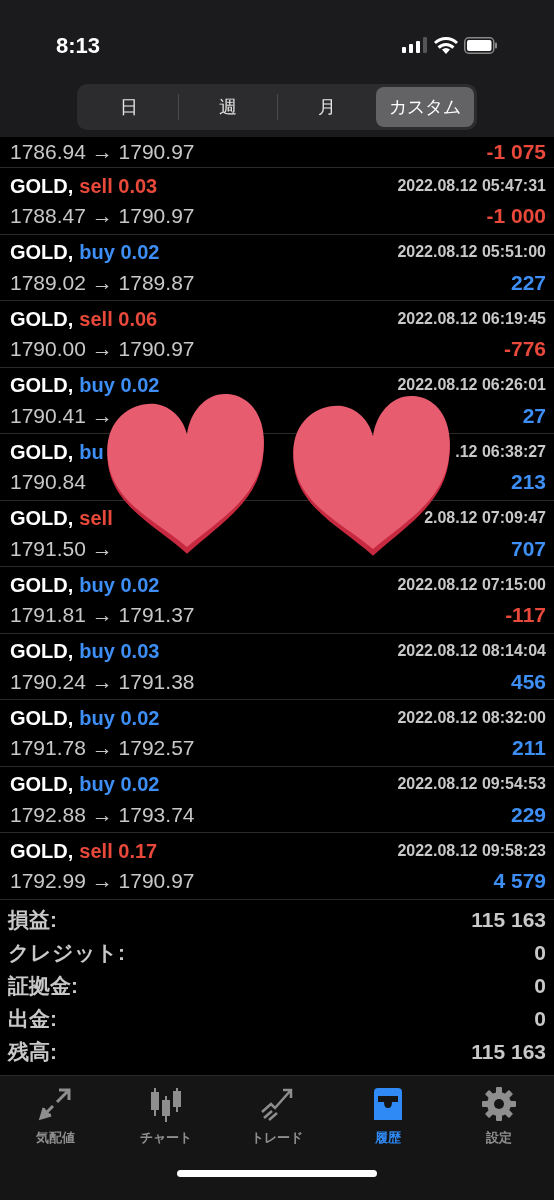 This screenshot has width=554, height=1200. Describe the element at coordinates (498, 1104) in the screenshot. I see `settings-icon` at that location.